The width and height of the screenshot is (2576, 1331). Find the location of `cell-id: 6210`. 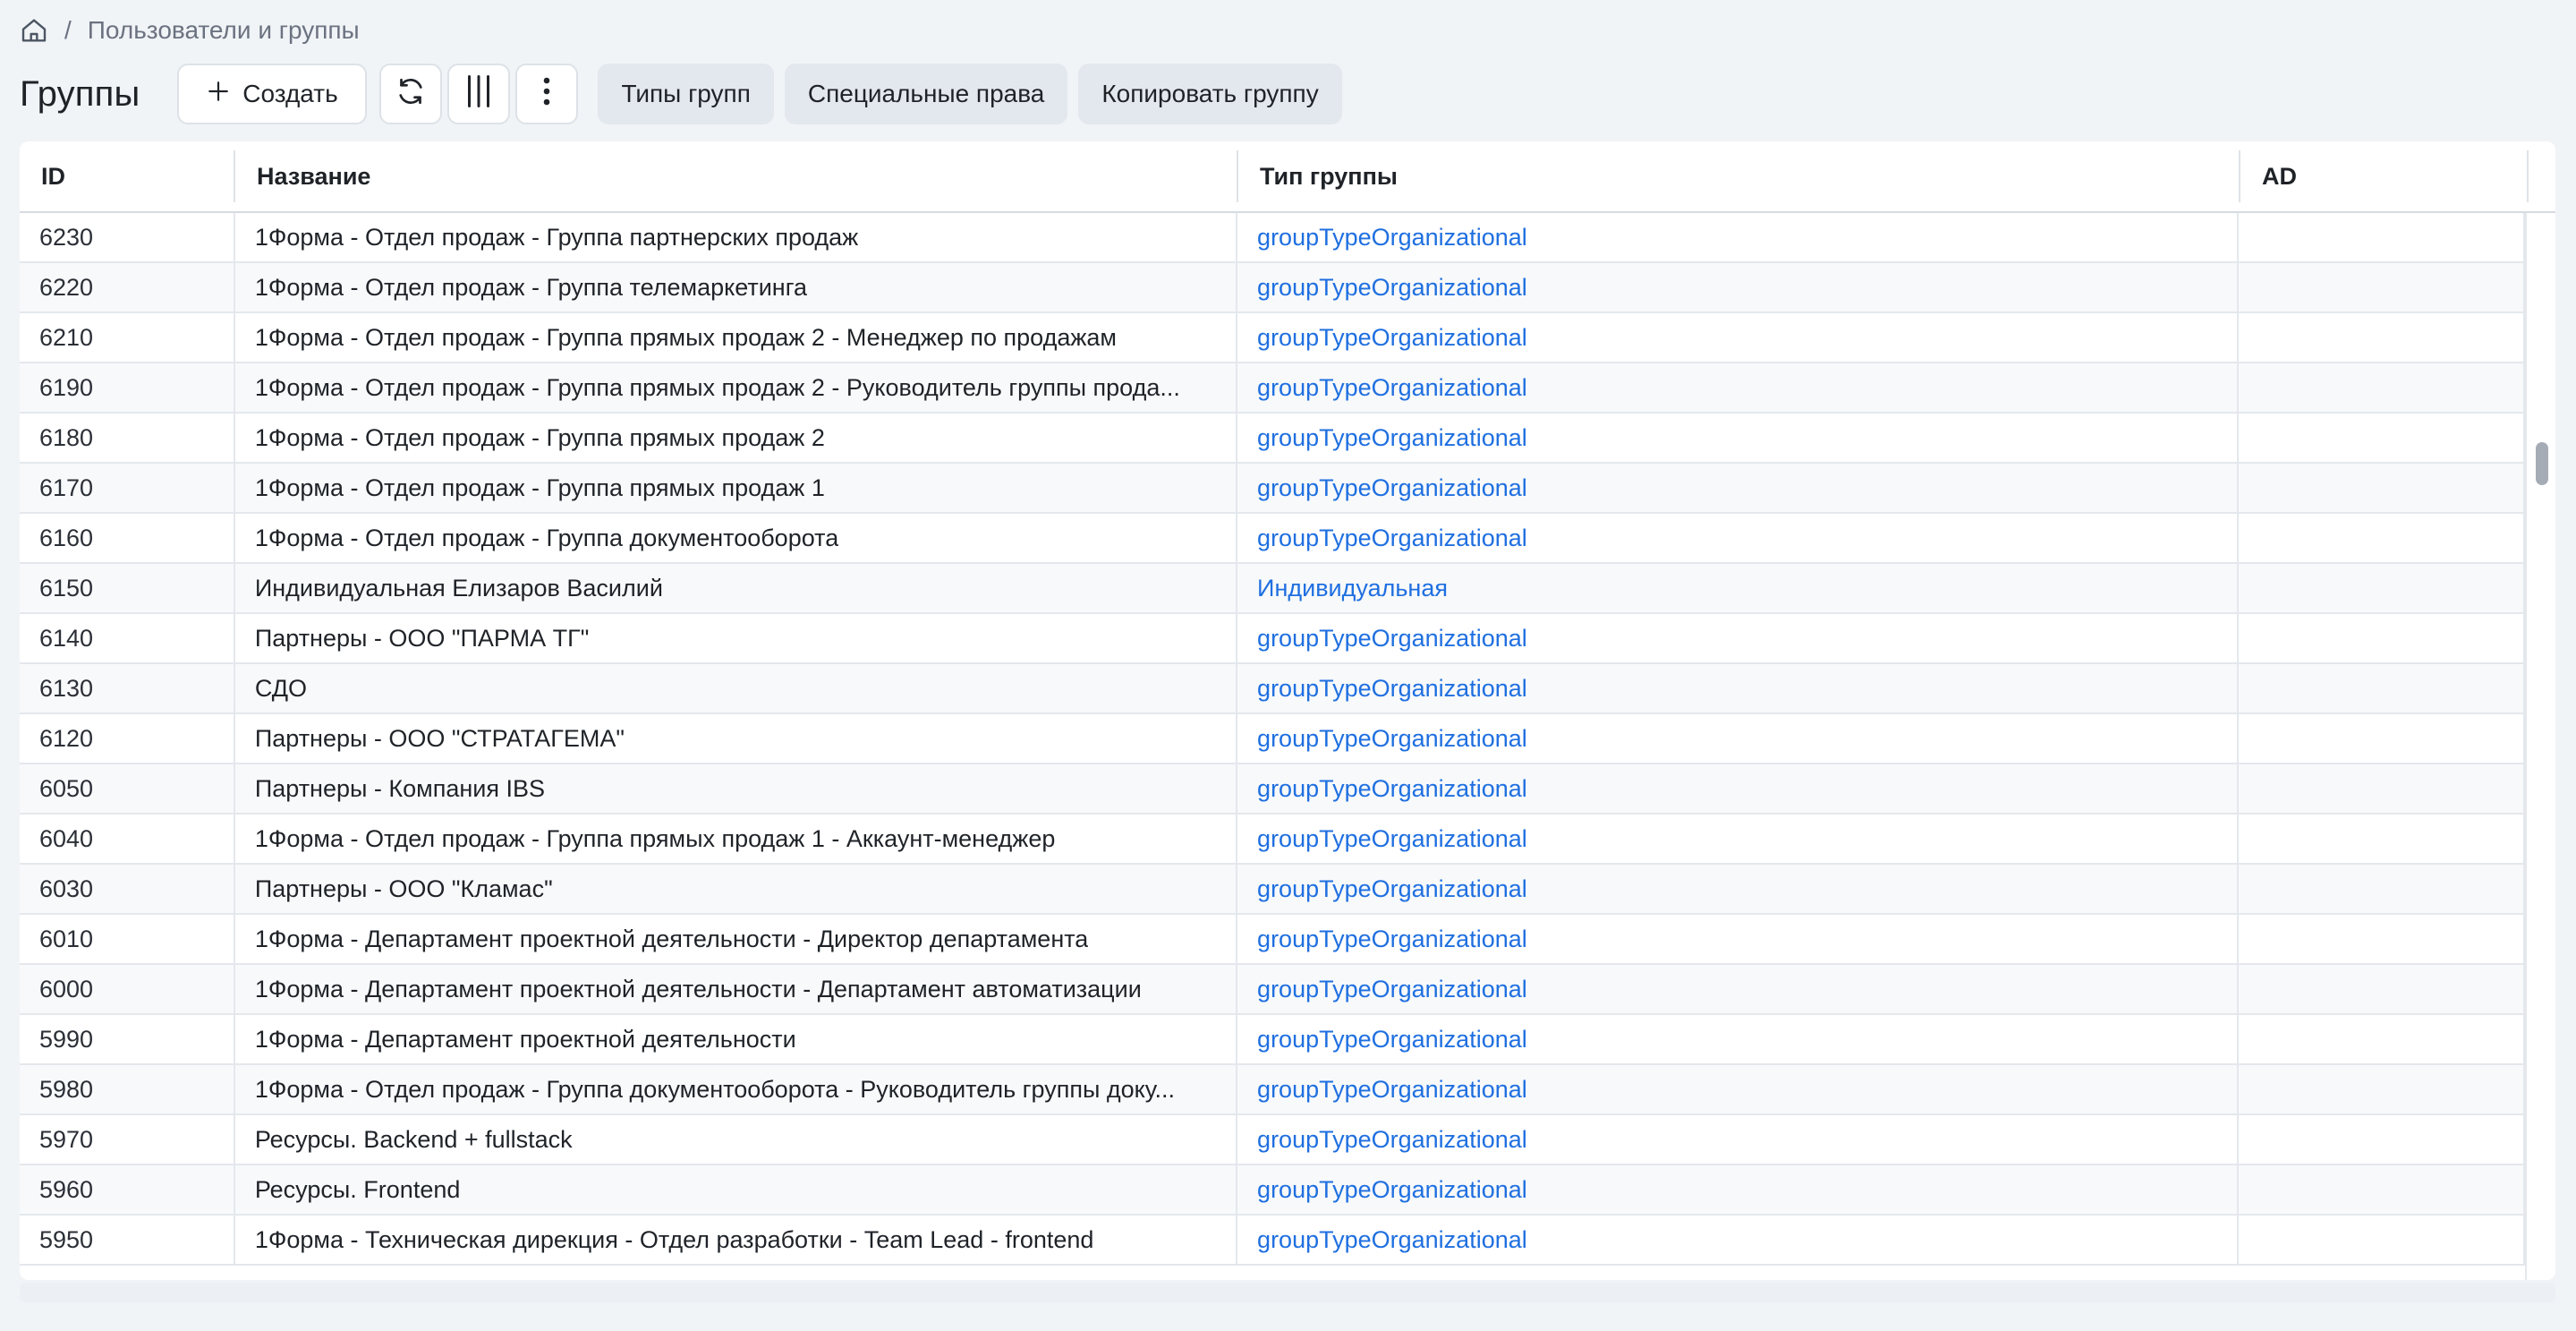

cell-id: 6210 is located at coordinates (127, 337).